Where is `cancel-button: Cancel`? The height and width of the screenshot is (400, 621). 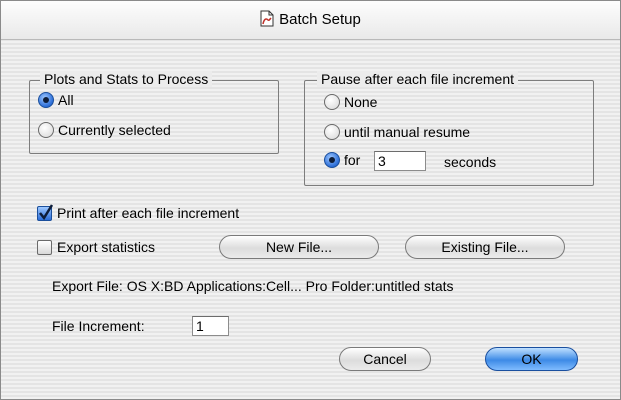
cancel-button: Cancel is located at coordinates (385, 359).